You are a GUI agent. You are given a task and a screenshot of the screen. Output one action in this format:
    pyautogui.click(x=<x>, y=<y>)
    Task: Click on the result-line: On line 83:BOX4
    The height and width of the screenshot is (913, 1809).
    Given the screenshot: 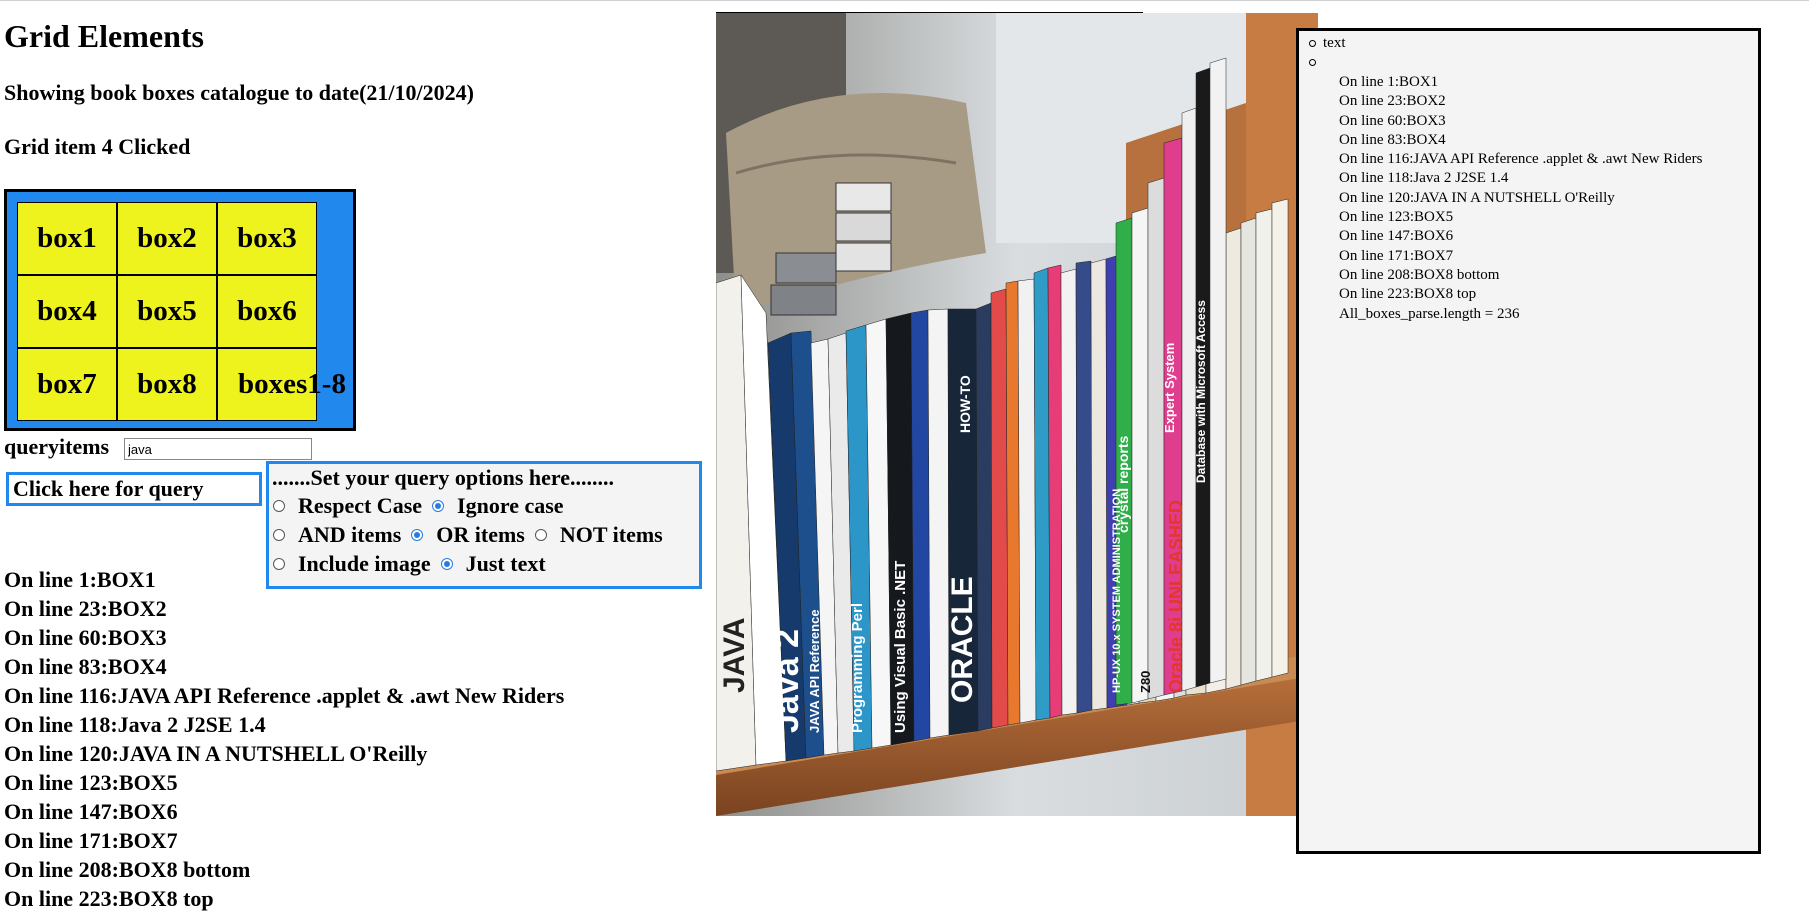 What is the action you would take?
    pyautogui.click(x=85, y=666)
    